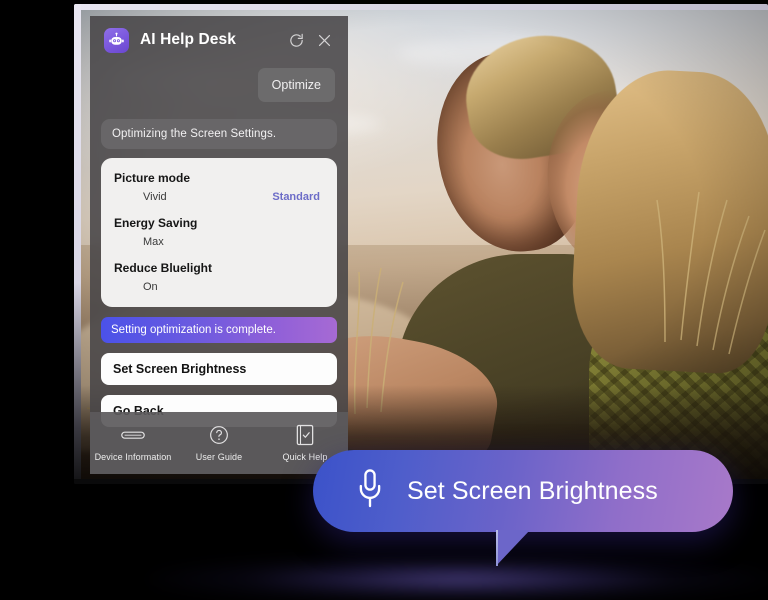 The image size is (768, 600). Describe the element at coordinates (513, 548) in the screenshot. I see `bubble-tail` at that location.